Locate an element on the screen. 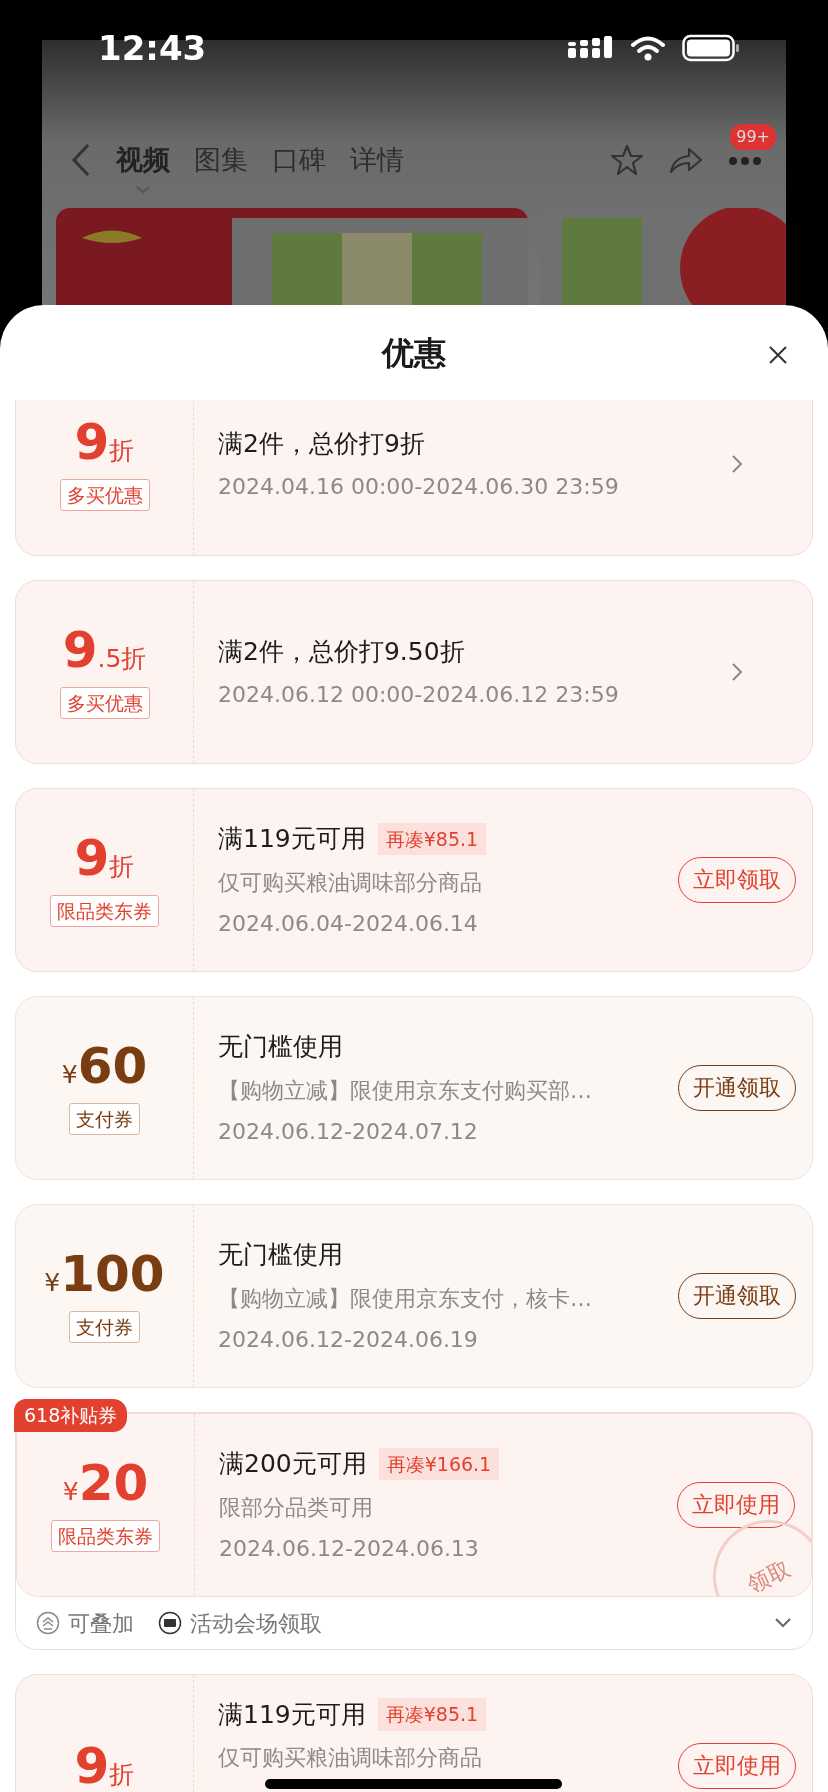  star-icon is located at coordinates (627, 160).